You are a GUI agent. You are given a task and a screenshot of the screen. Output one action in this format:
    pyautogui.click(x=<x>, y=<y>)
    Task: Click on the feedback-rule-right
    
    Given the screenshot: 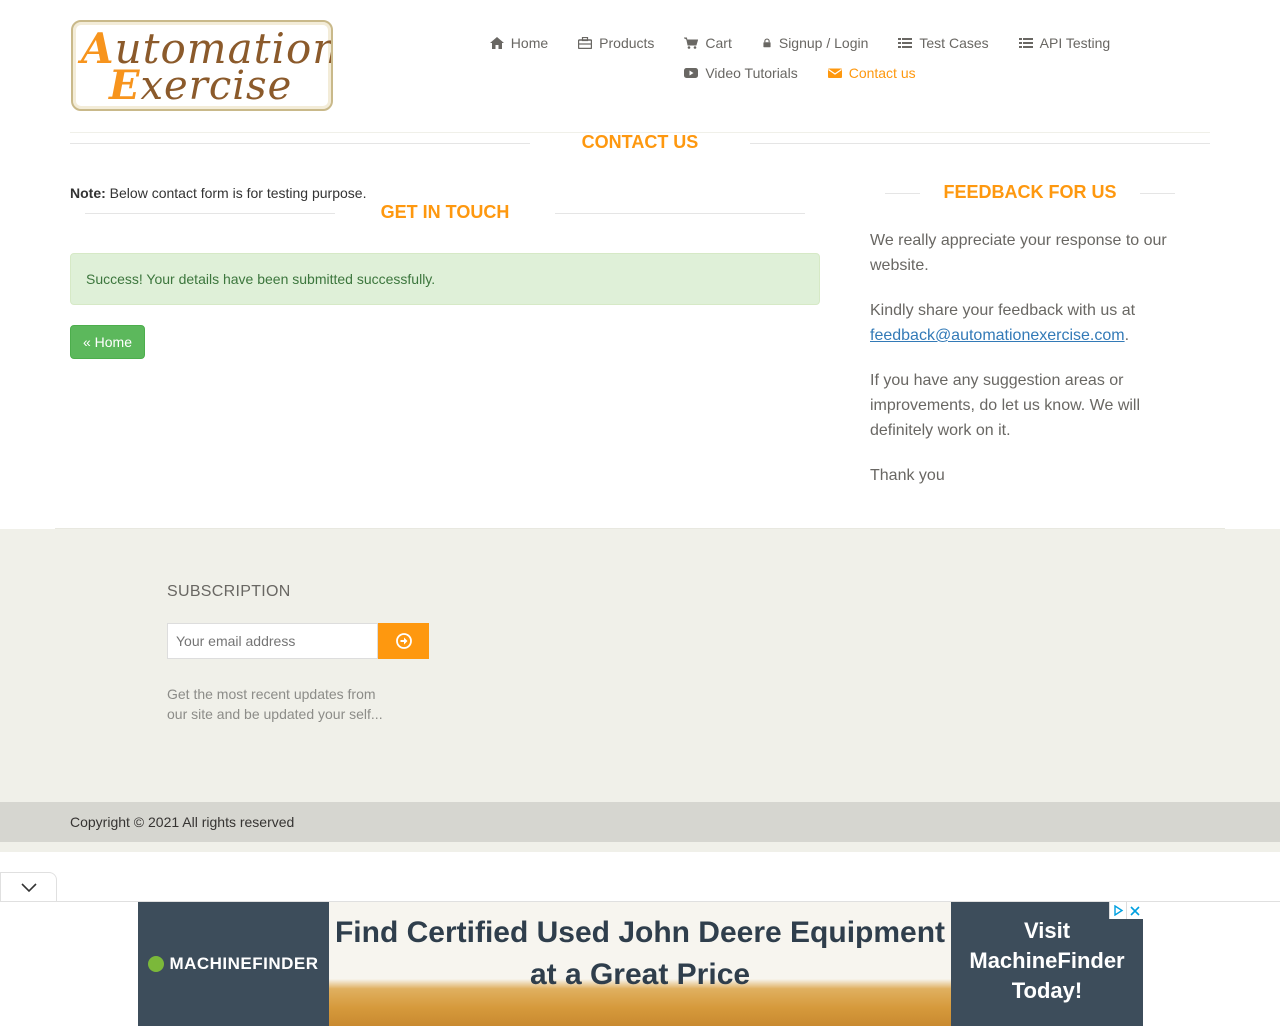 What is the action you would take?
    pyautogui.click(x=1157, y=193)
    